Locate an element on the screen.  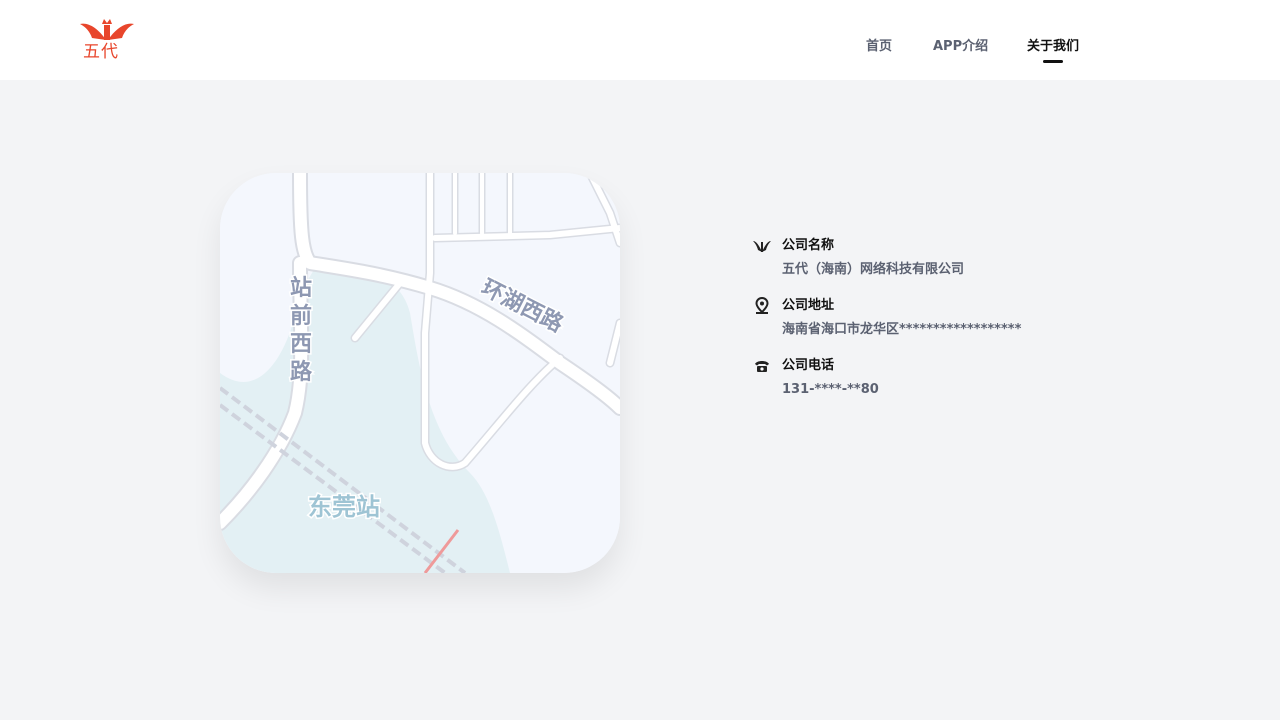
company-phone-label: 公司电话 is located at coordinates (808, 365).